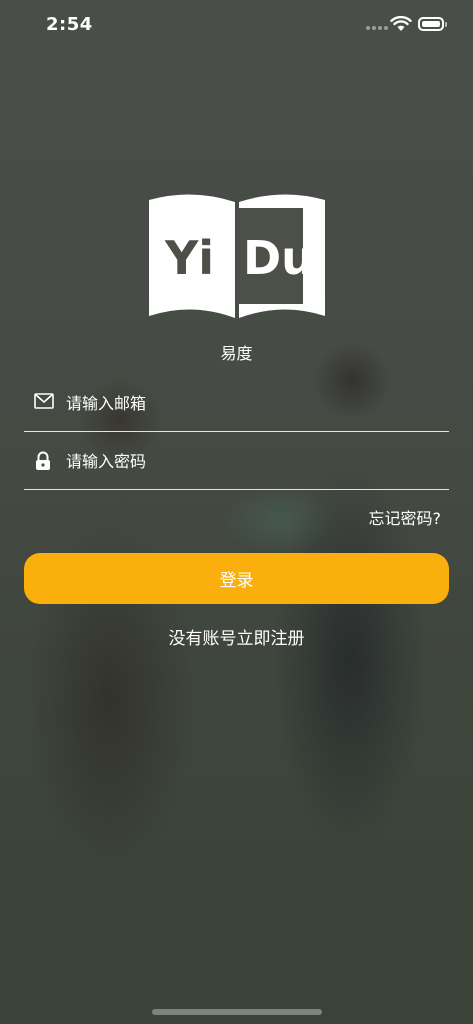 This screenshot has height=1024, width=473. Describe the element at coordinates (236, 353) in the screenshot. I see `app-name: 易度` at that location.